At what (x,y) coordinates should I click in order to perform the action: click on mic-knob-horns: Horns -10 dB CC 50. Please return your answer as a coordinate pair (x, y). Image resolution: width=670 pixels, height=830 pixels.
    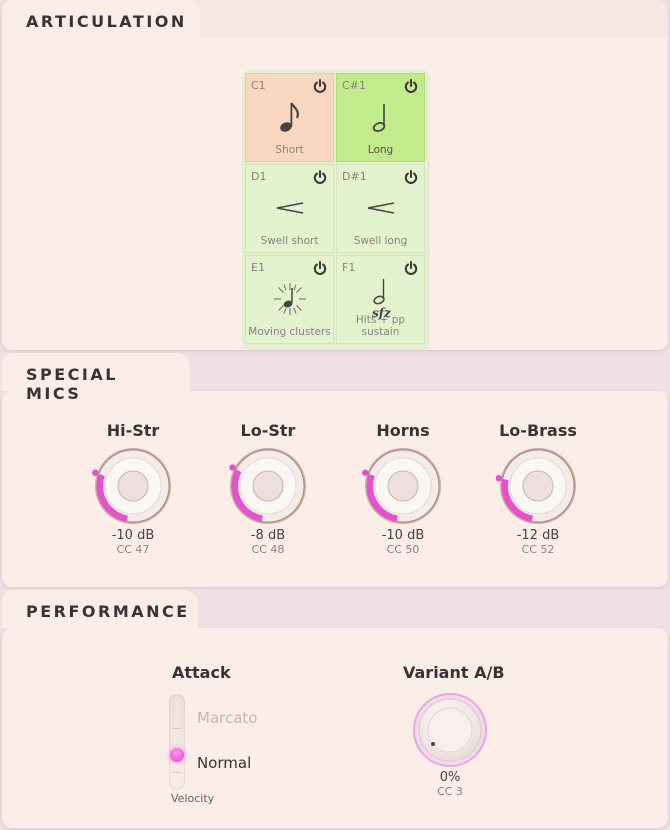
    Looking at the image, I should click on (403, 488).